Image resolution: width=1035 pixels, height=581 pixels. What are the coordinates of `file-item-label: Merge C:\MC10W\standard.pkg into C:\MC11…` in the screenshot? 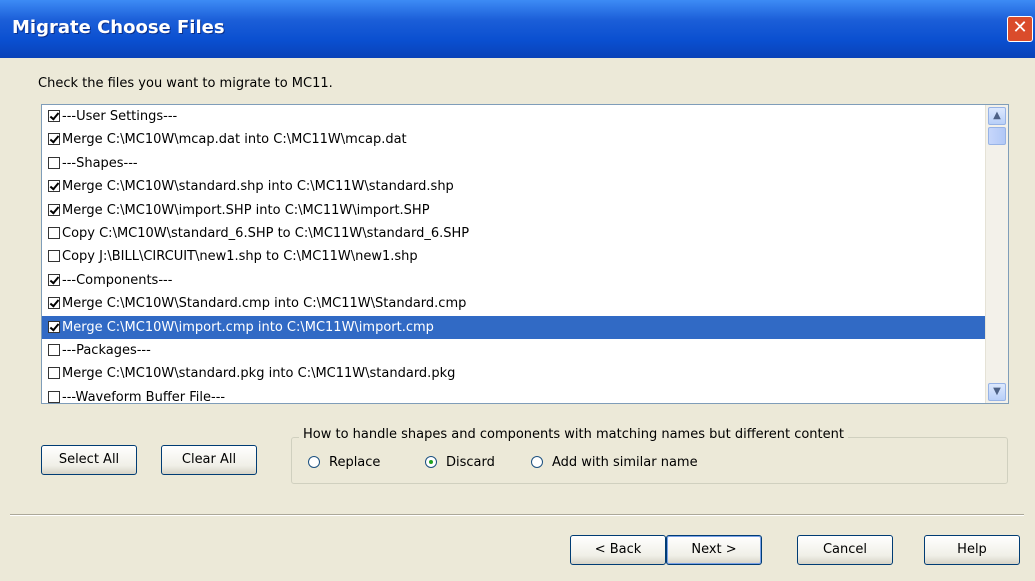 It's located at (259, 374).